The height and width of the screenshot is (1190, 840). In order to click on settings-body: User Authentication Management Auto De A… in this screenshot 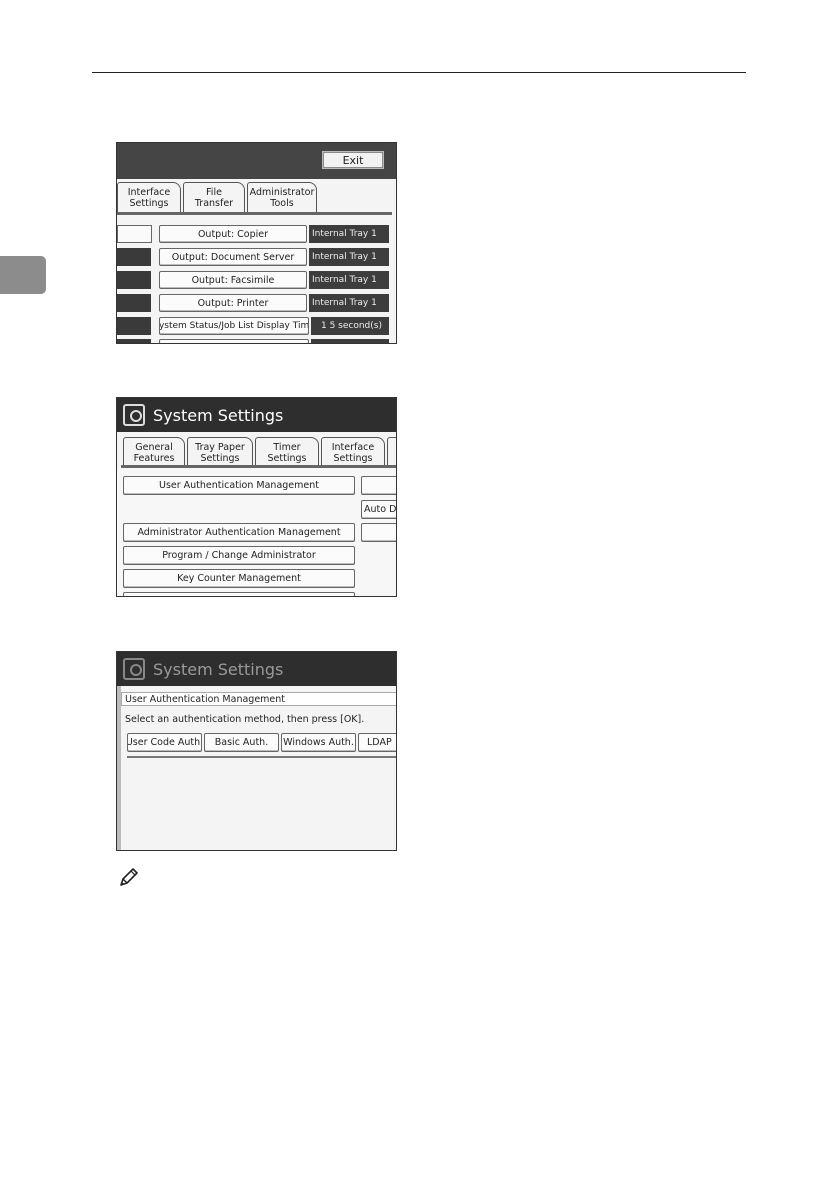, I will do `click(256, 532)`.